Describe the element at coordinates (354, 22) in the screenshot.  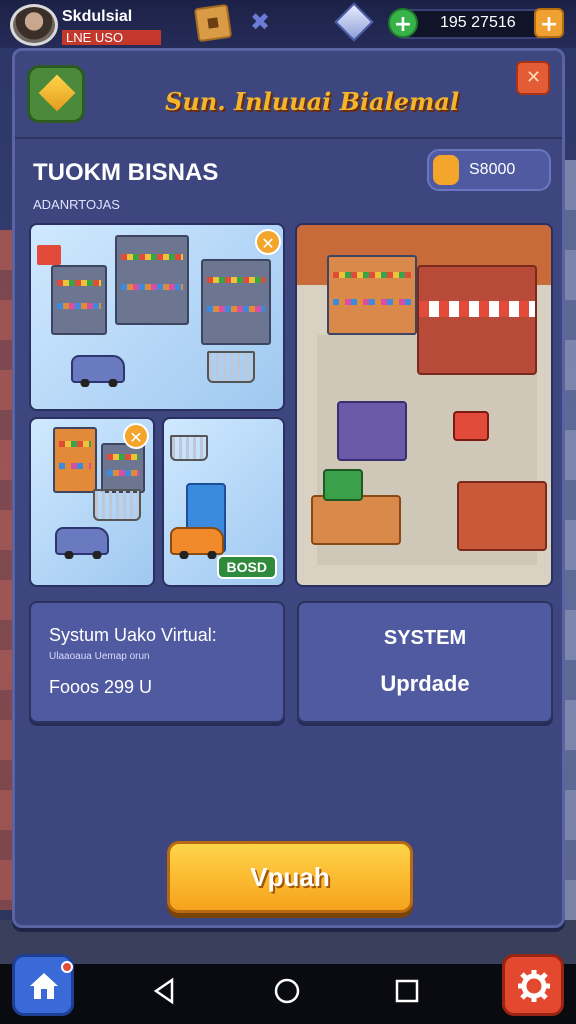
I see `gem-icon` at that location.